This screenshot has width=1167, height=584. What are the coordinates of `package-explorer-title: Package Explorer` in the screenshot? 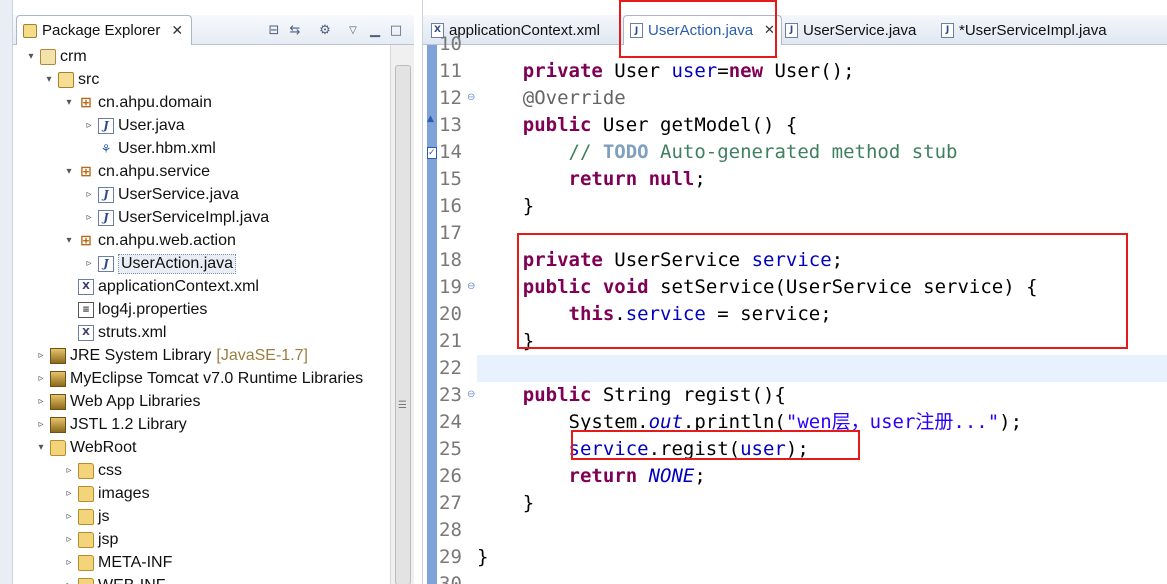 It's located at (101, 30).